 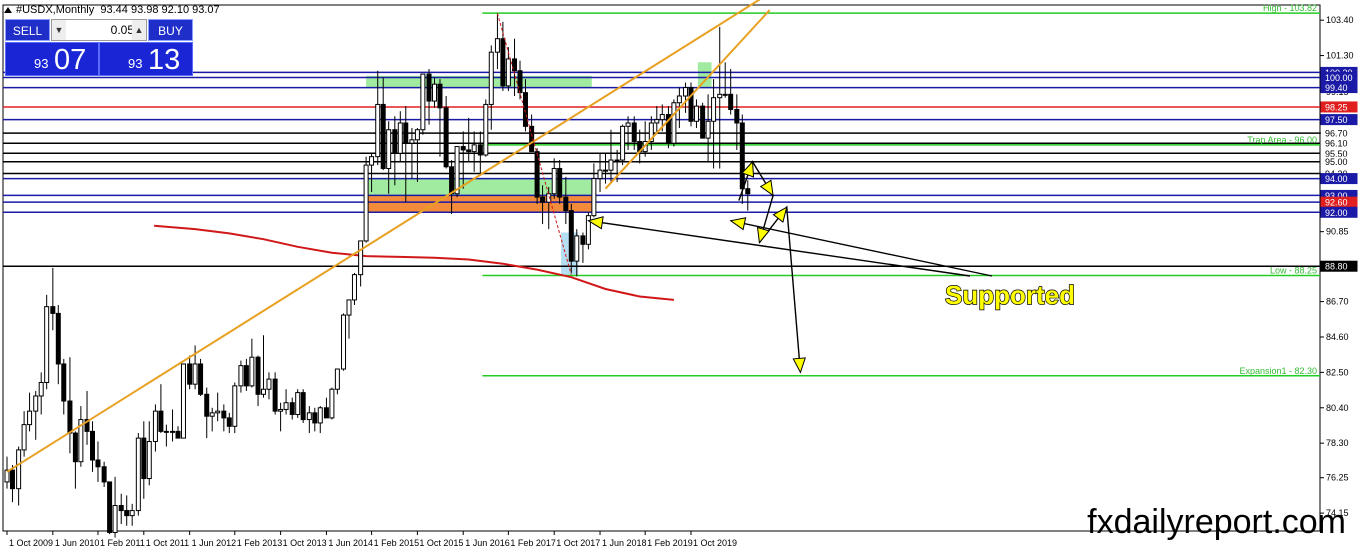 I want to click on lot-size-input, so click(x=101, y=30).